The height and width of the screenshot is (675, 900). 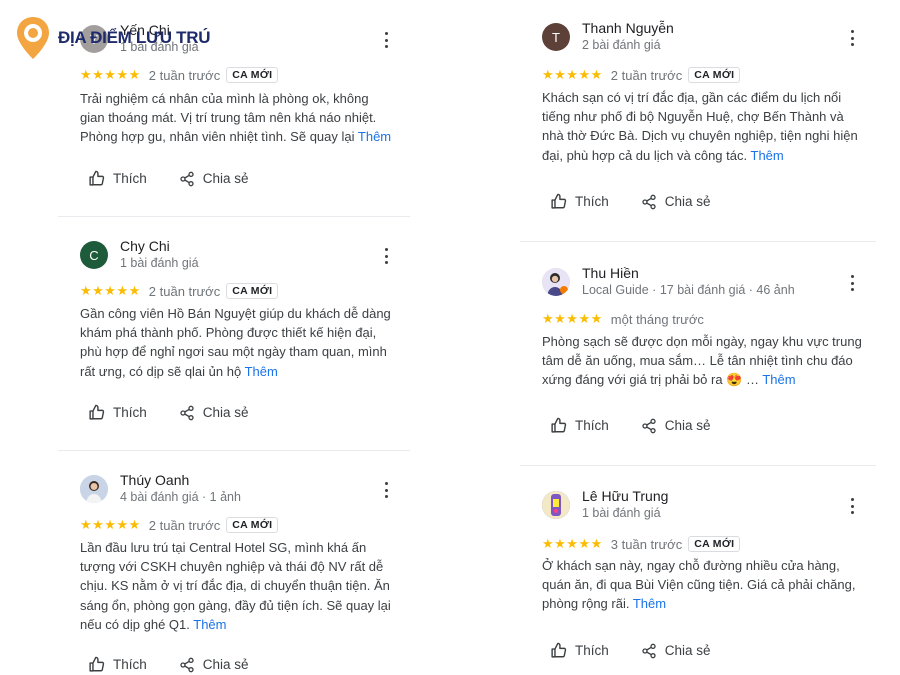 I want to click on reviewer-name: Thanh Nguyễn, so click(x=628, y=28).